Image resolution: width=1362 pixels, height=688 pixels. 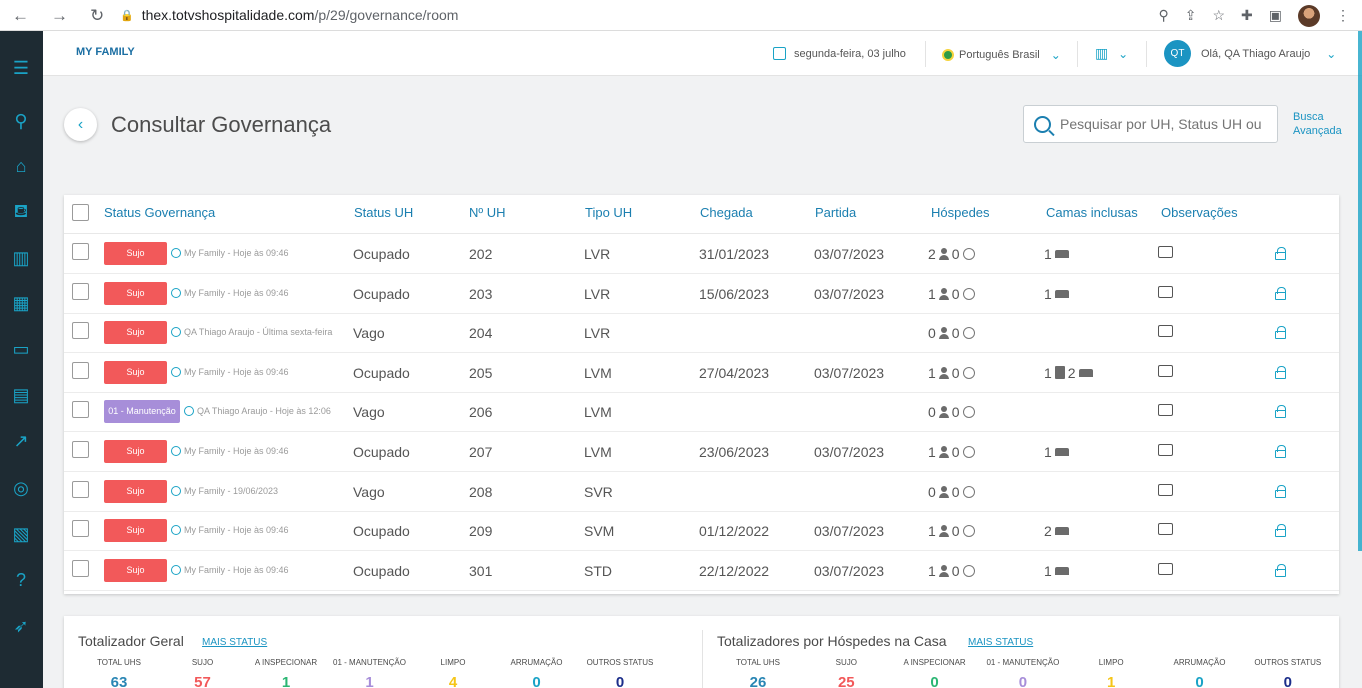 What do you see at coordinates (21, 303) in the screenshot?
I see `calculator-icon: ▦` at bounding box center [21, 303].